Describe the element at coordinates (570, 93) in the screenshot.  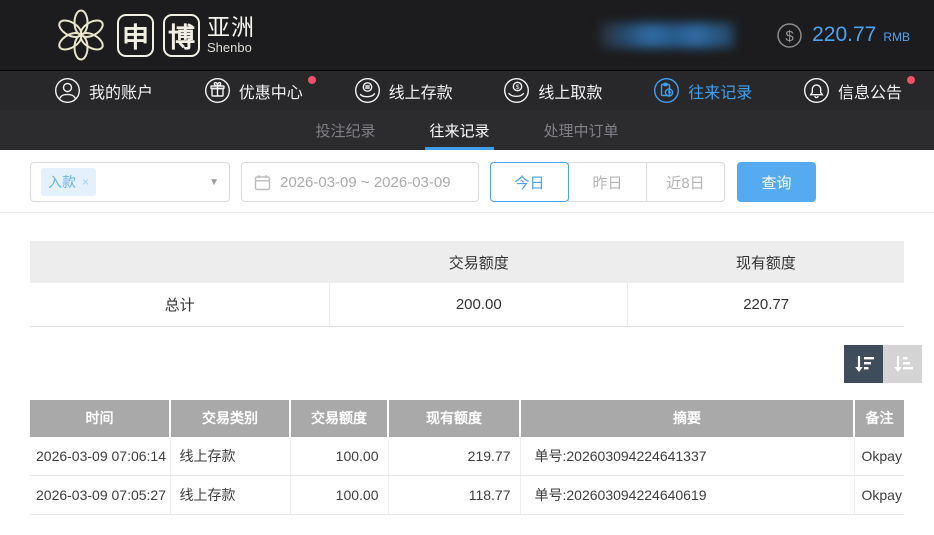
I see `nav-item-label: 线上取款` at that location.